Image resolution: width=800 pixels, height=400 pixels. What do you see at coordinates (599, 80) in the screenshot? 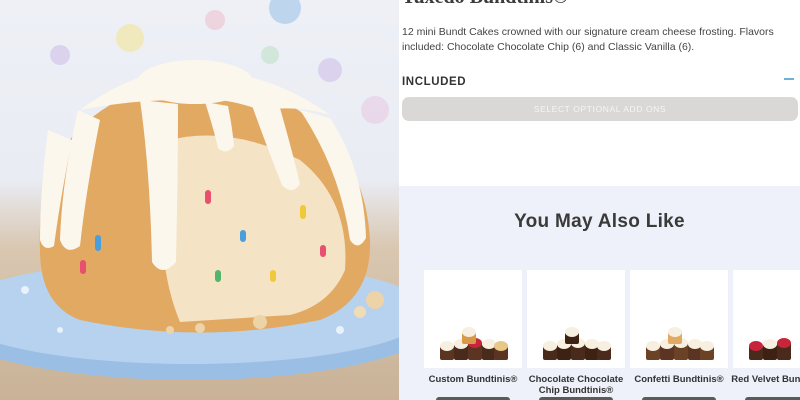
I see `included-accordion-header: INCLUDED` at bounding box center [599, 80].